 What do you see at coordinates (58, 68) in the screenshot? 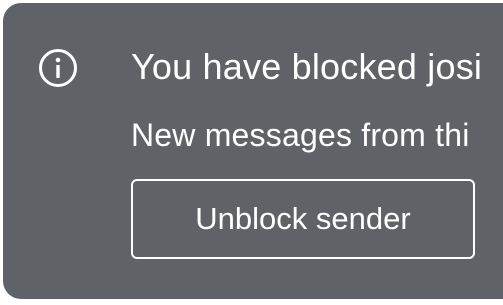
I see `info-icon` at bounding box center [58, 68].